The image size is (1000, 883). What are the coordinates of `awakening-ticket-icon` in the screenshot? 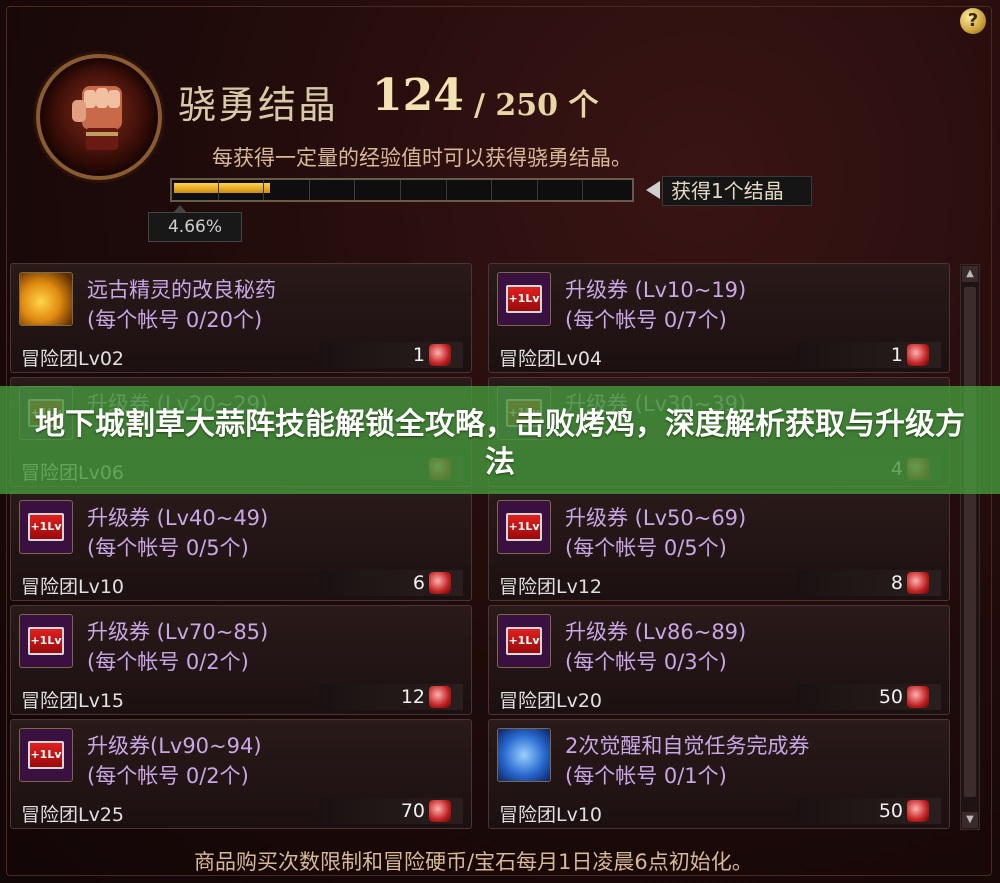 It's located at (524, 755).